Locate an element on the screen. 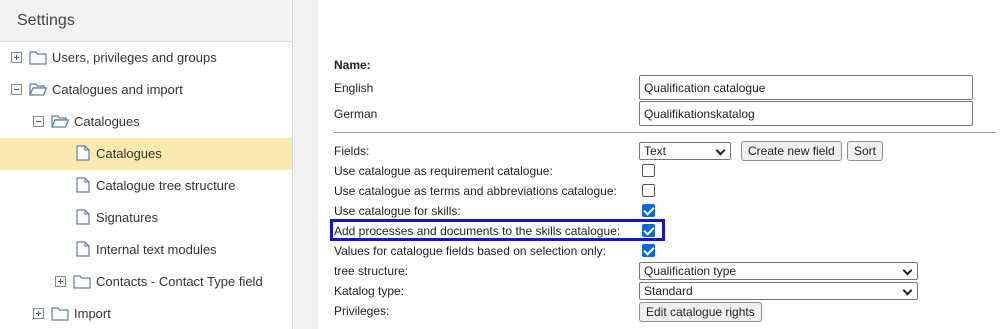 The image size is (1008, 329). section-divider is located at coordinates (665, 132).